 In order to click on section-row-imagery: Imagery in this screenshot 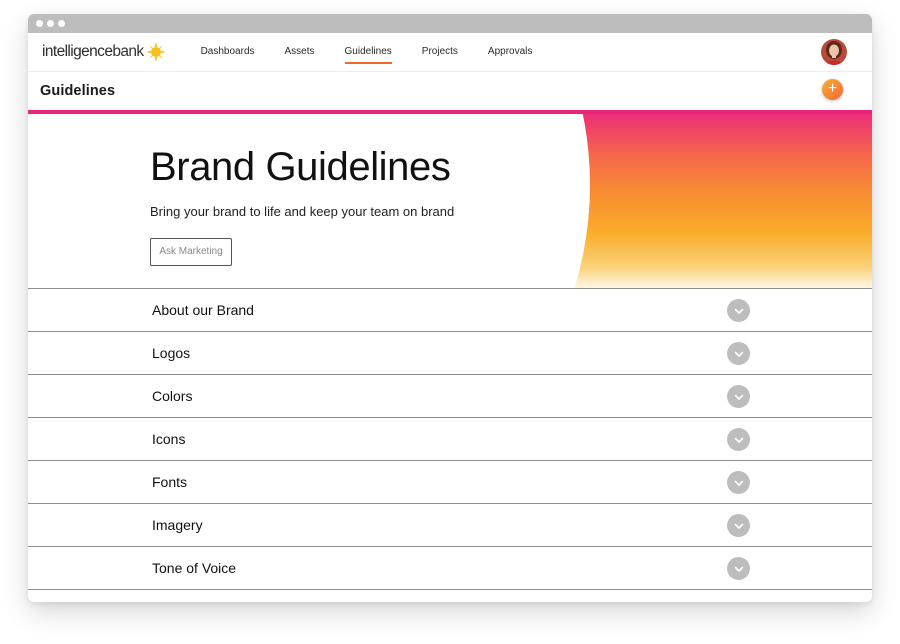, I will do `click(450, 525)`.